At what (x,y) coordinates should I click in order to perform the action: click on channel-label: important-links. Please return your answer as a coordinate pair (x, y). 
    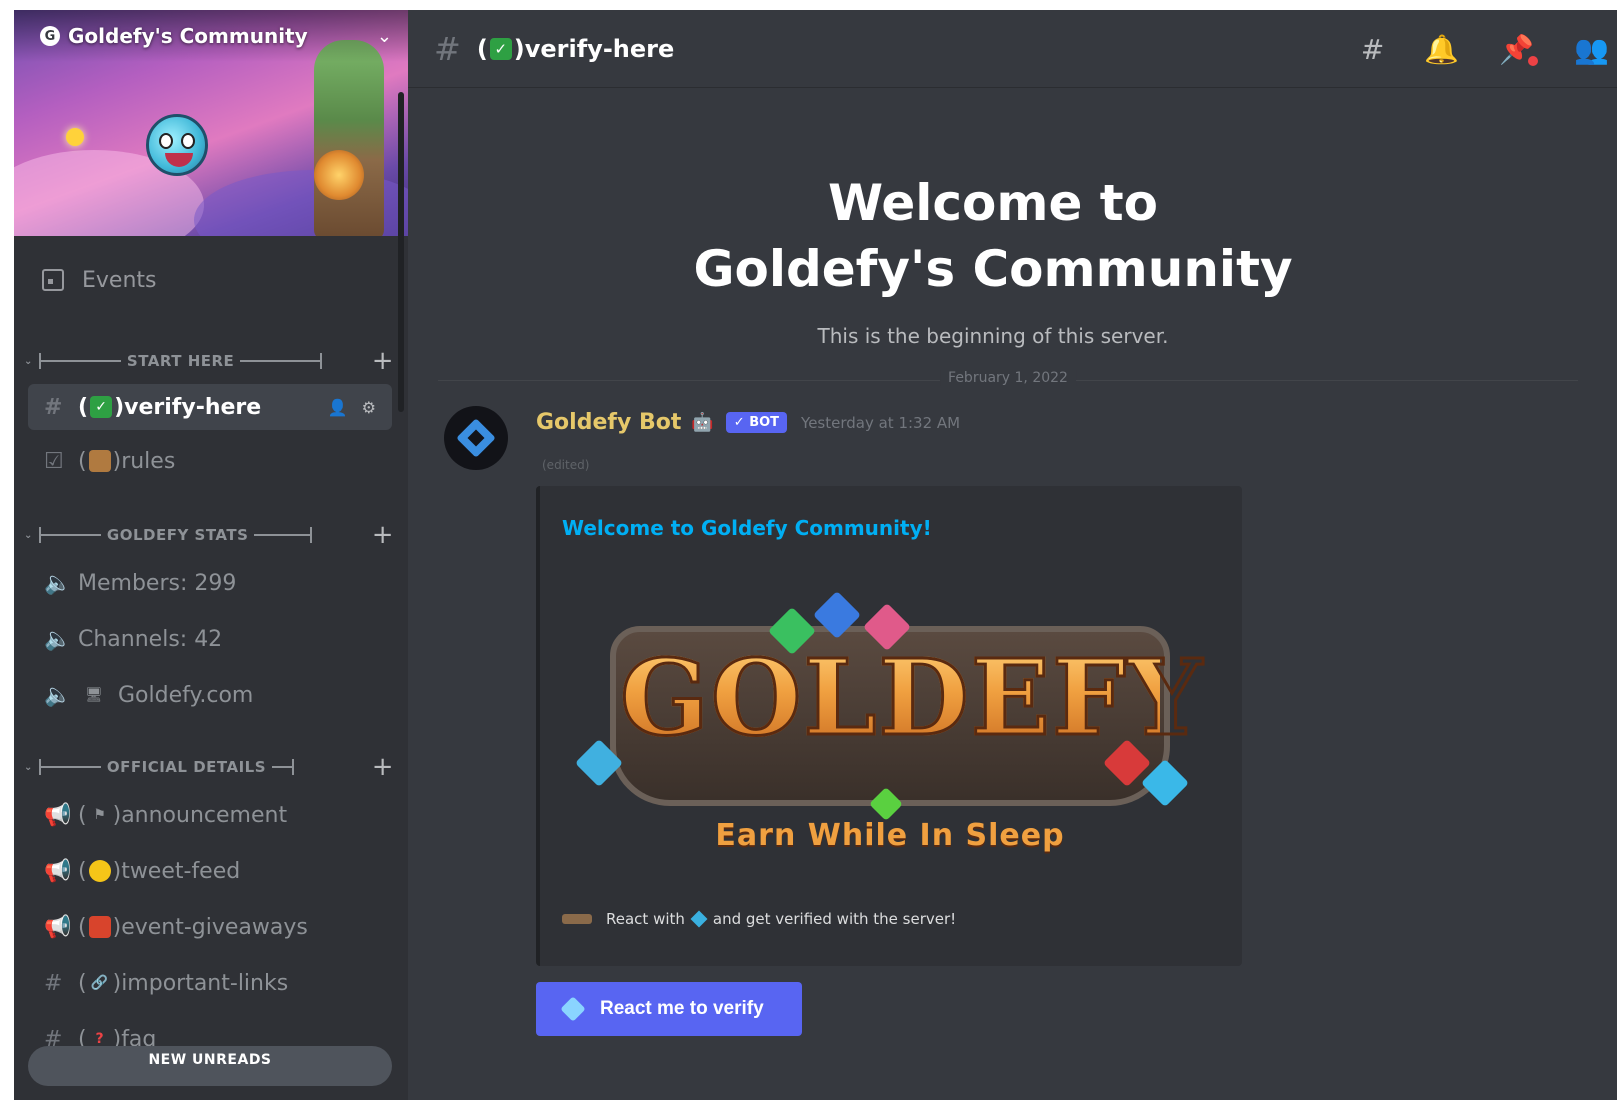
    Looking at the image, I should click on (205, 983).